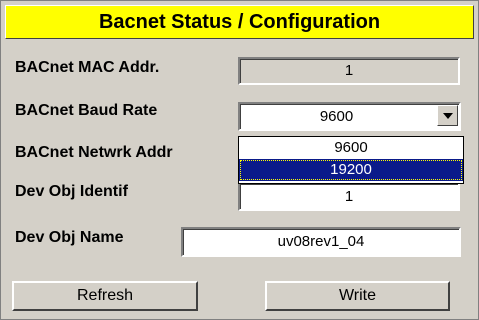 This screenshot has height=320, width=479. Describe the element at coordinates (71, 191) in the screenshot. I see `dev-obj-identif-label: Dev Obj Identif` at that location.